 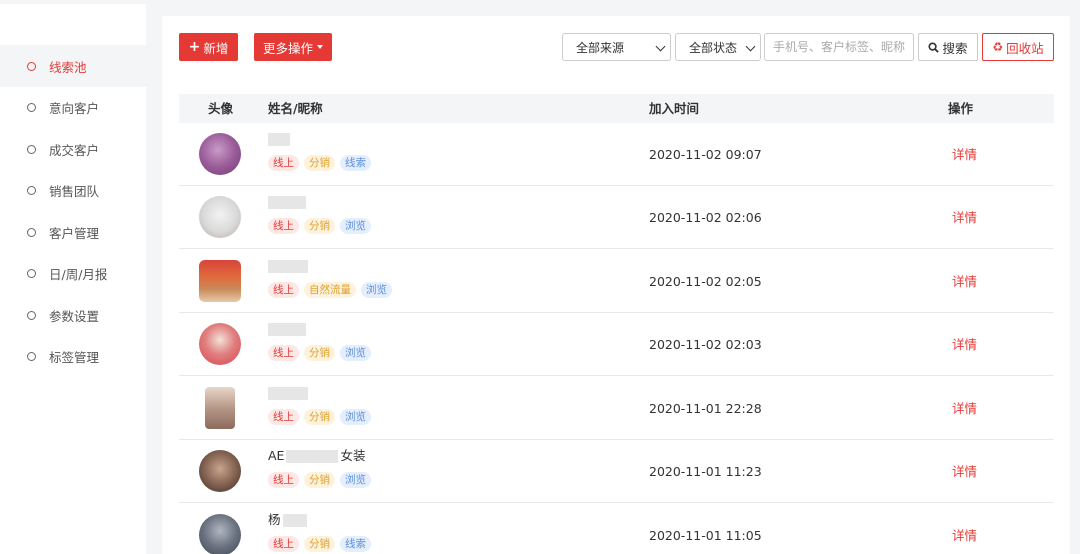 I want to click on customer-name: AE 女装, so click(x=317, y=455).